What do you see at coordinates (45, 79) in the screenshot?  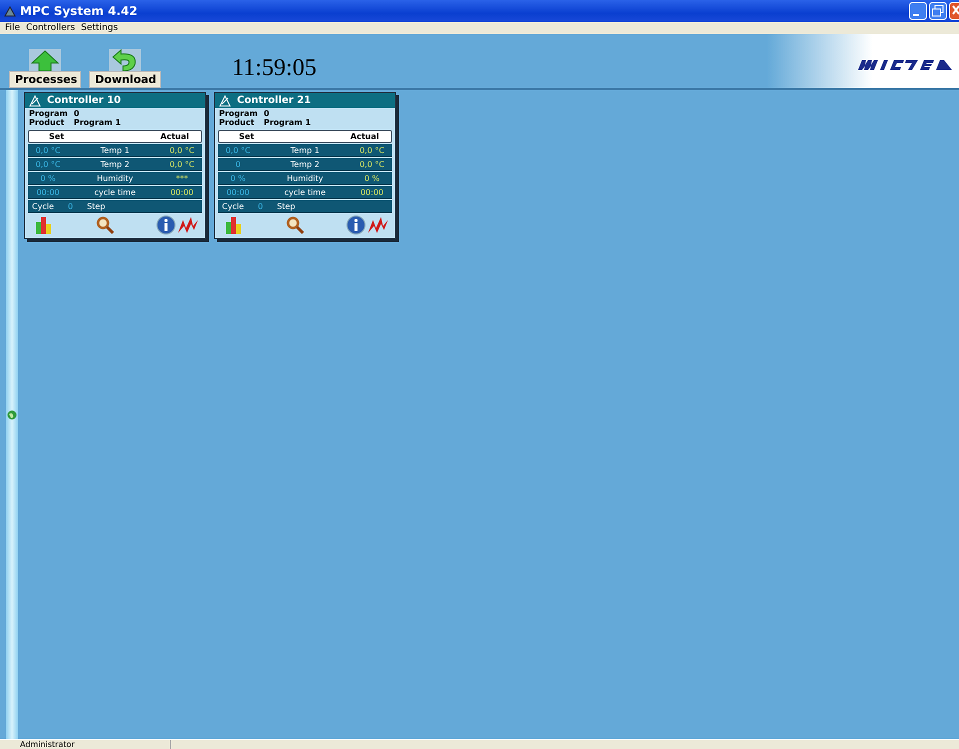 I see `toolbar-button: Processes` at bounding box center [45, 79].